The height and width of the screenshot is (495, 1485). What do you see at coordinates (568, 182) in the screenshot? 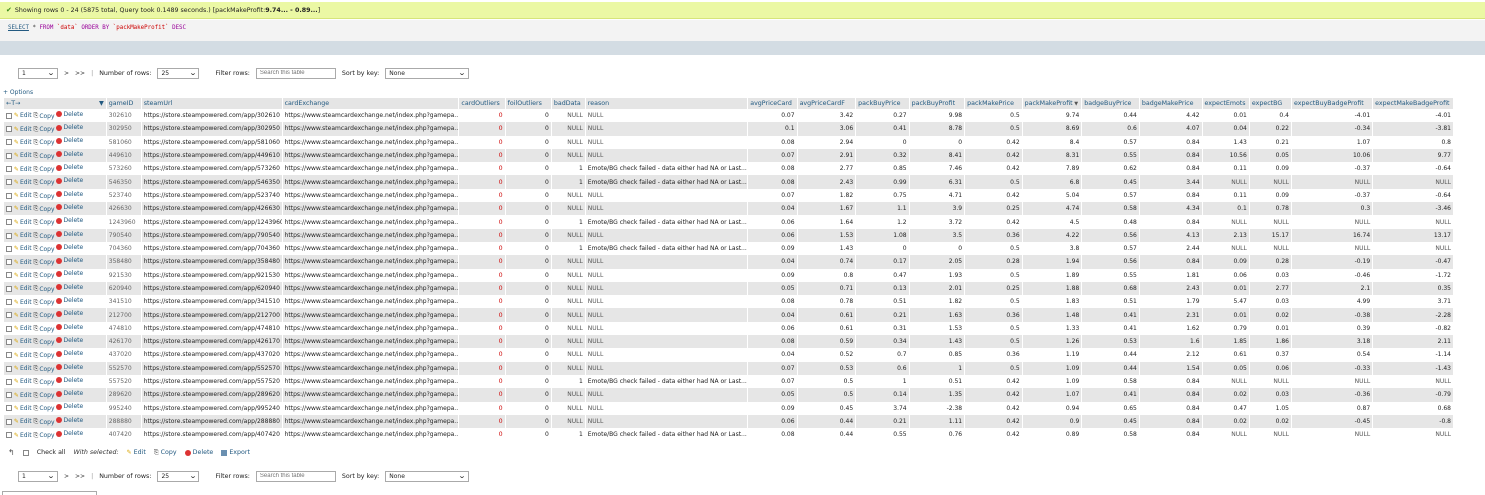
I see `cell-baddata: 1` at bounding box center [568, 182].